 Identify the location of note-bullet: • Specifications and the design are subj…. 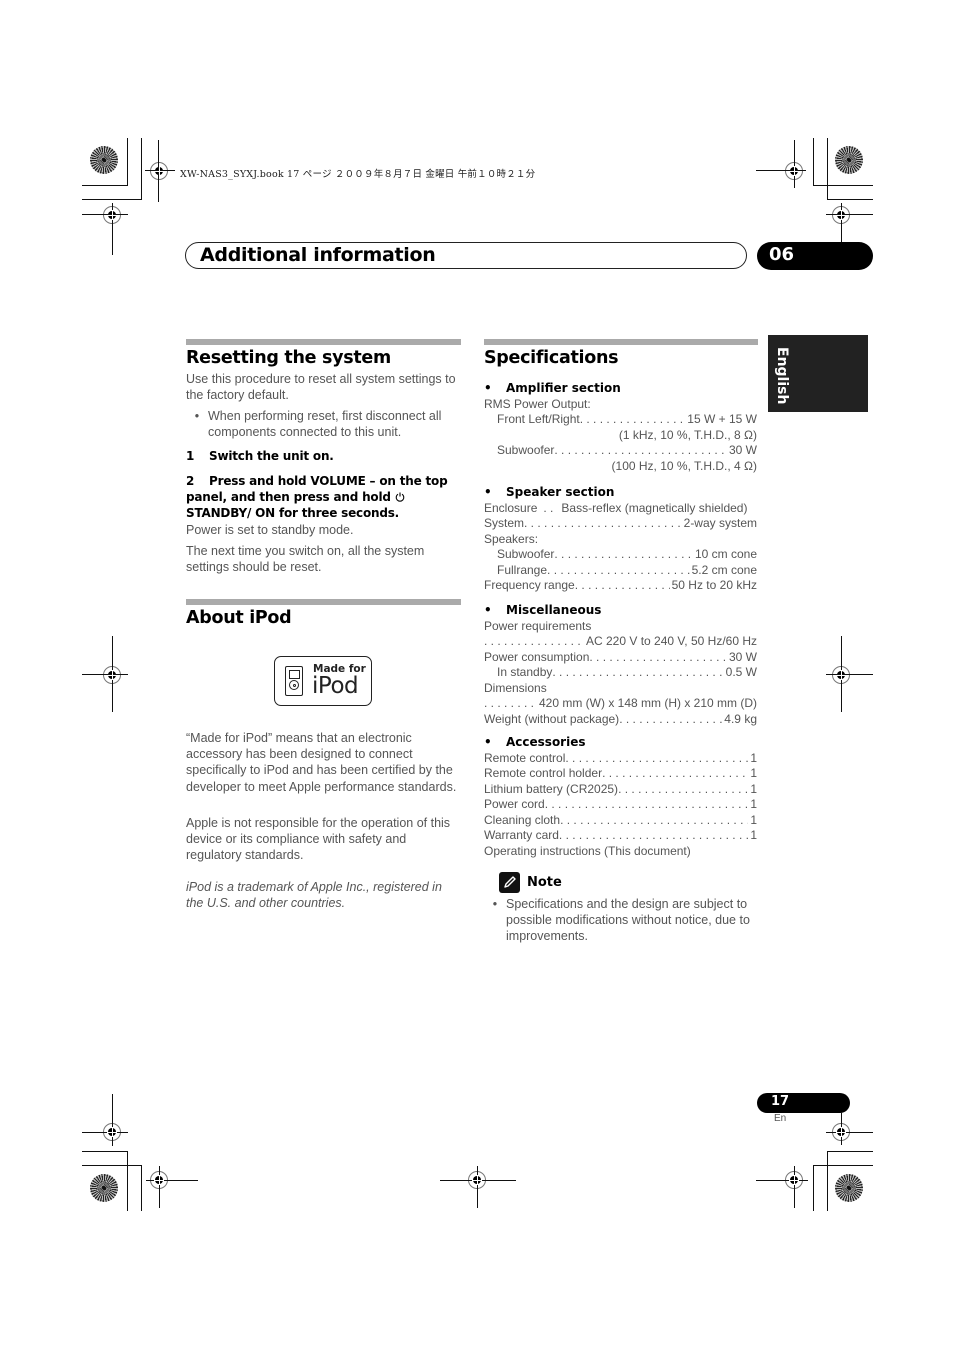
(621, 920).